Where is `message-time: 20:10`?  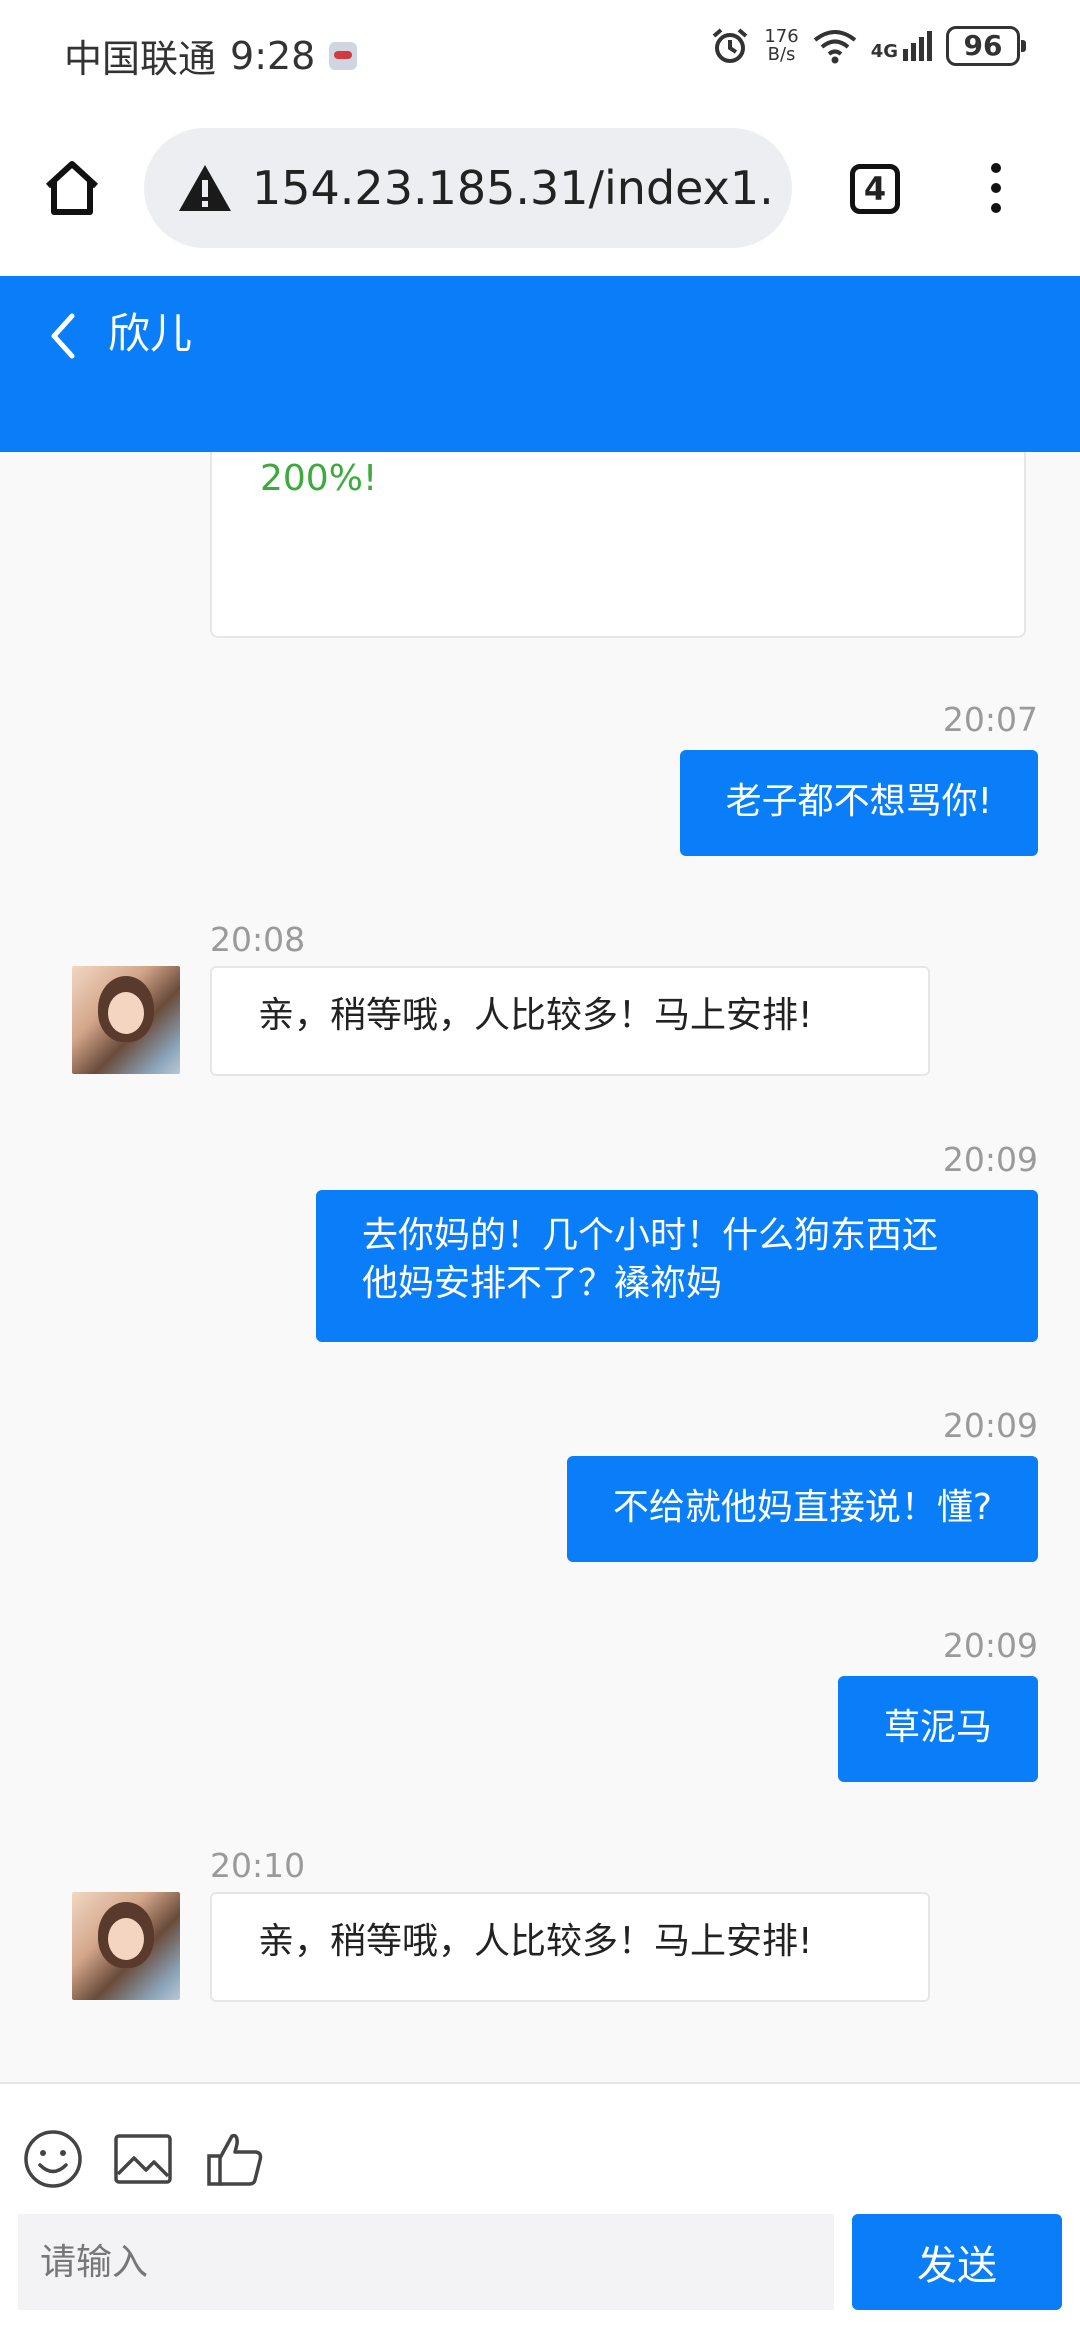
message-time: 20:10 is located at coordinates (258, 1865).